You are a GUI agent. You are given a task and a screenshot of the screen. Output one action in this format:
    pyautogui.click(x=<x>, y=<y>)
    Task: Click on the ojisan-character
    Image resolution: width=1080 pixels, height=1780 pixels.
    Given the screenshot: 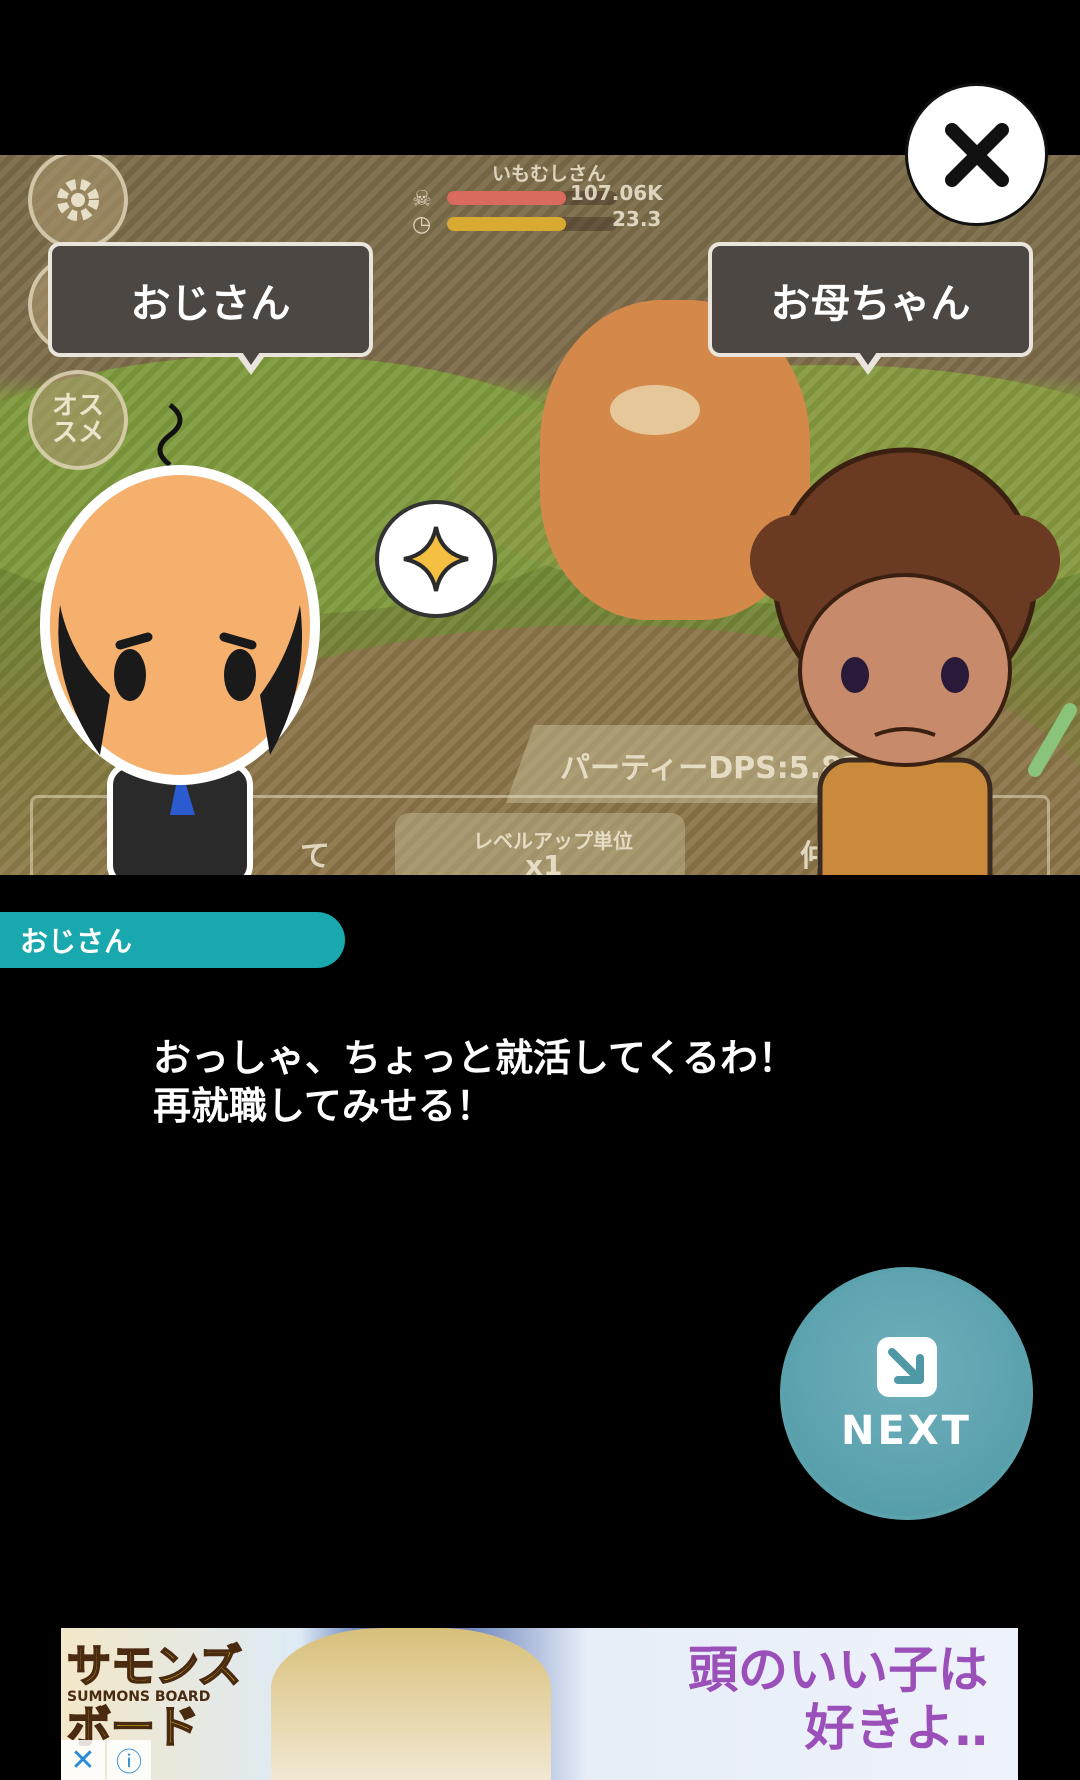 What is the action you would take?
    pyautogui.click(x=175, y=625)
    